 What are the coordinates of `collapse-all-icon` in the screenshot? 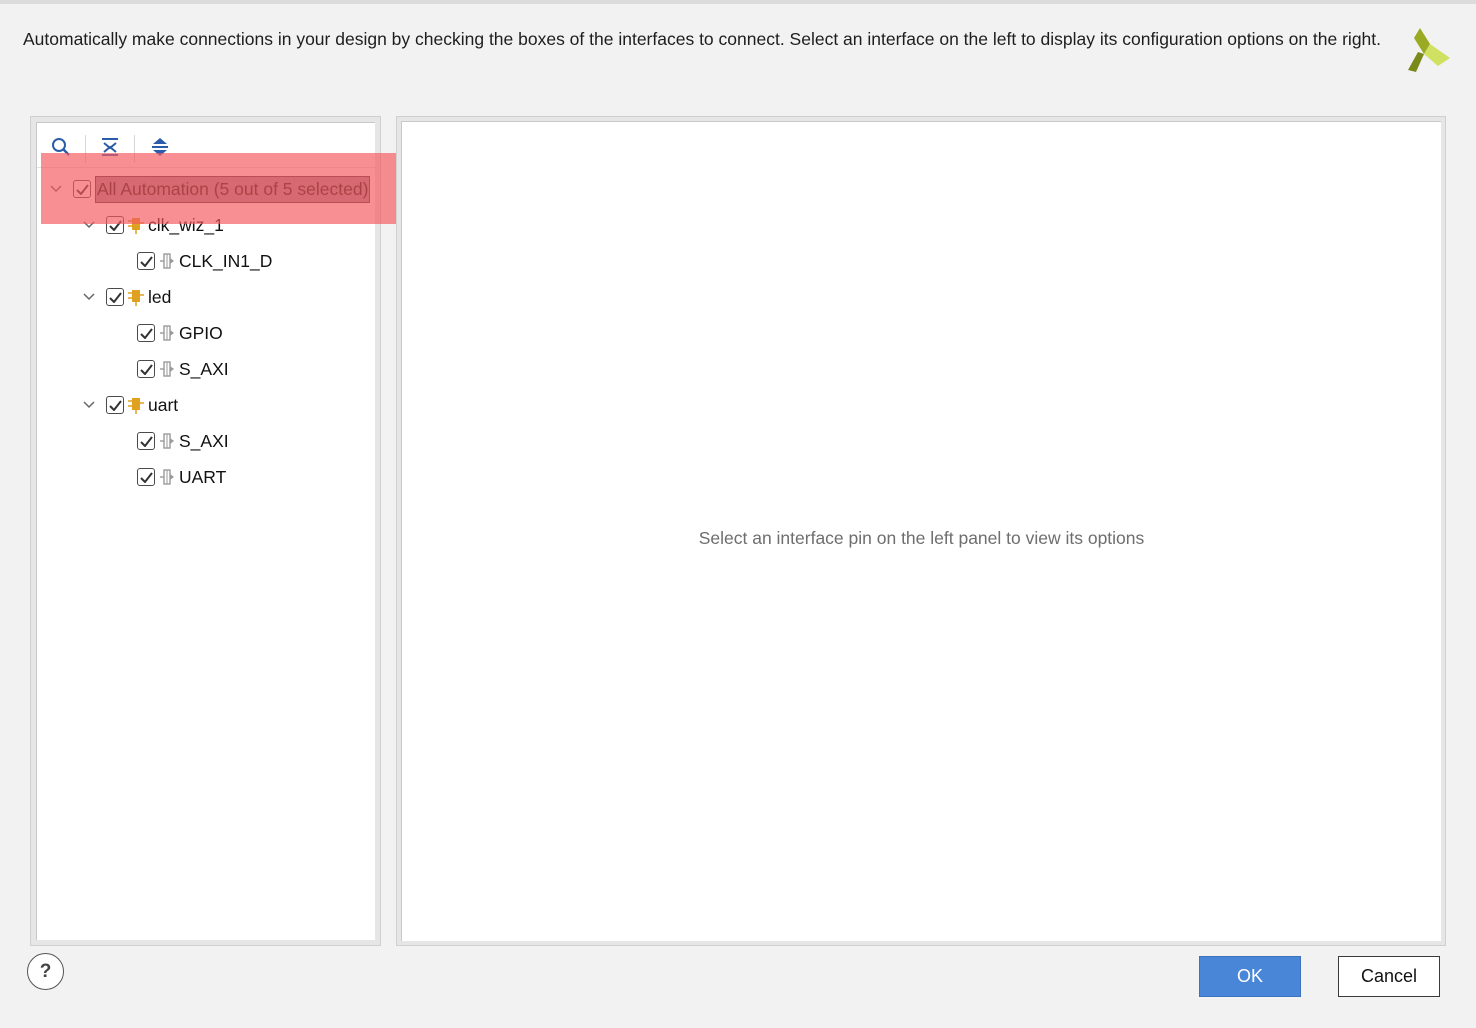 It's located at (110, 147).